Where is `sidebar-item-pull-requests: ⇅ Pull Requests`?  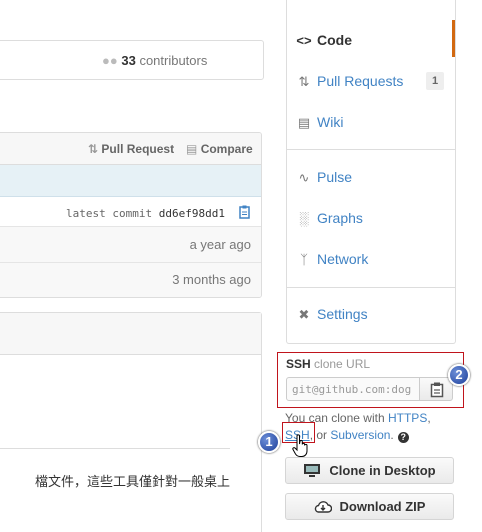 sidebar-item-pull-requests: ⇅ Pull Requests is located at coordinates (350, 81).